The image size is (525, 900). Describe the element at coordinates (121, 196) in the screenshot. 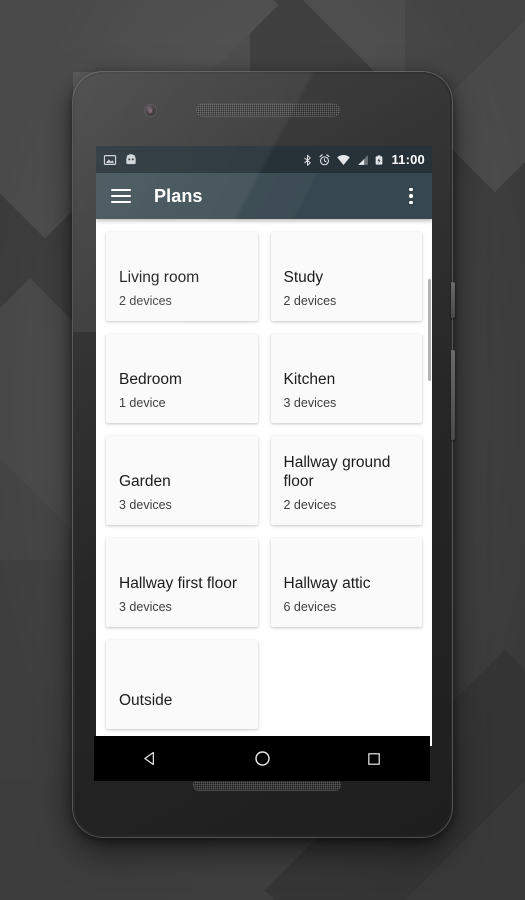

I see `hamburger-menu-icon` at that location.